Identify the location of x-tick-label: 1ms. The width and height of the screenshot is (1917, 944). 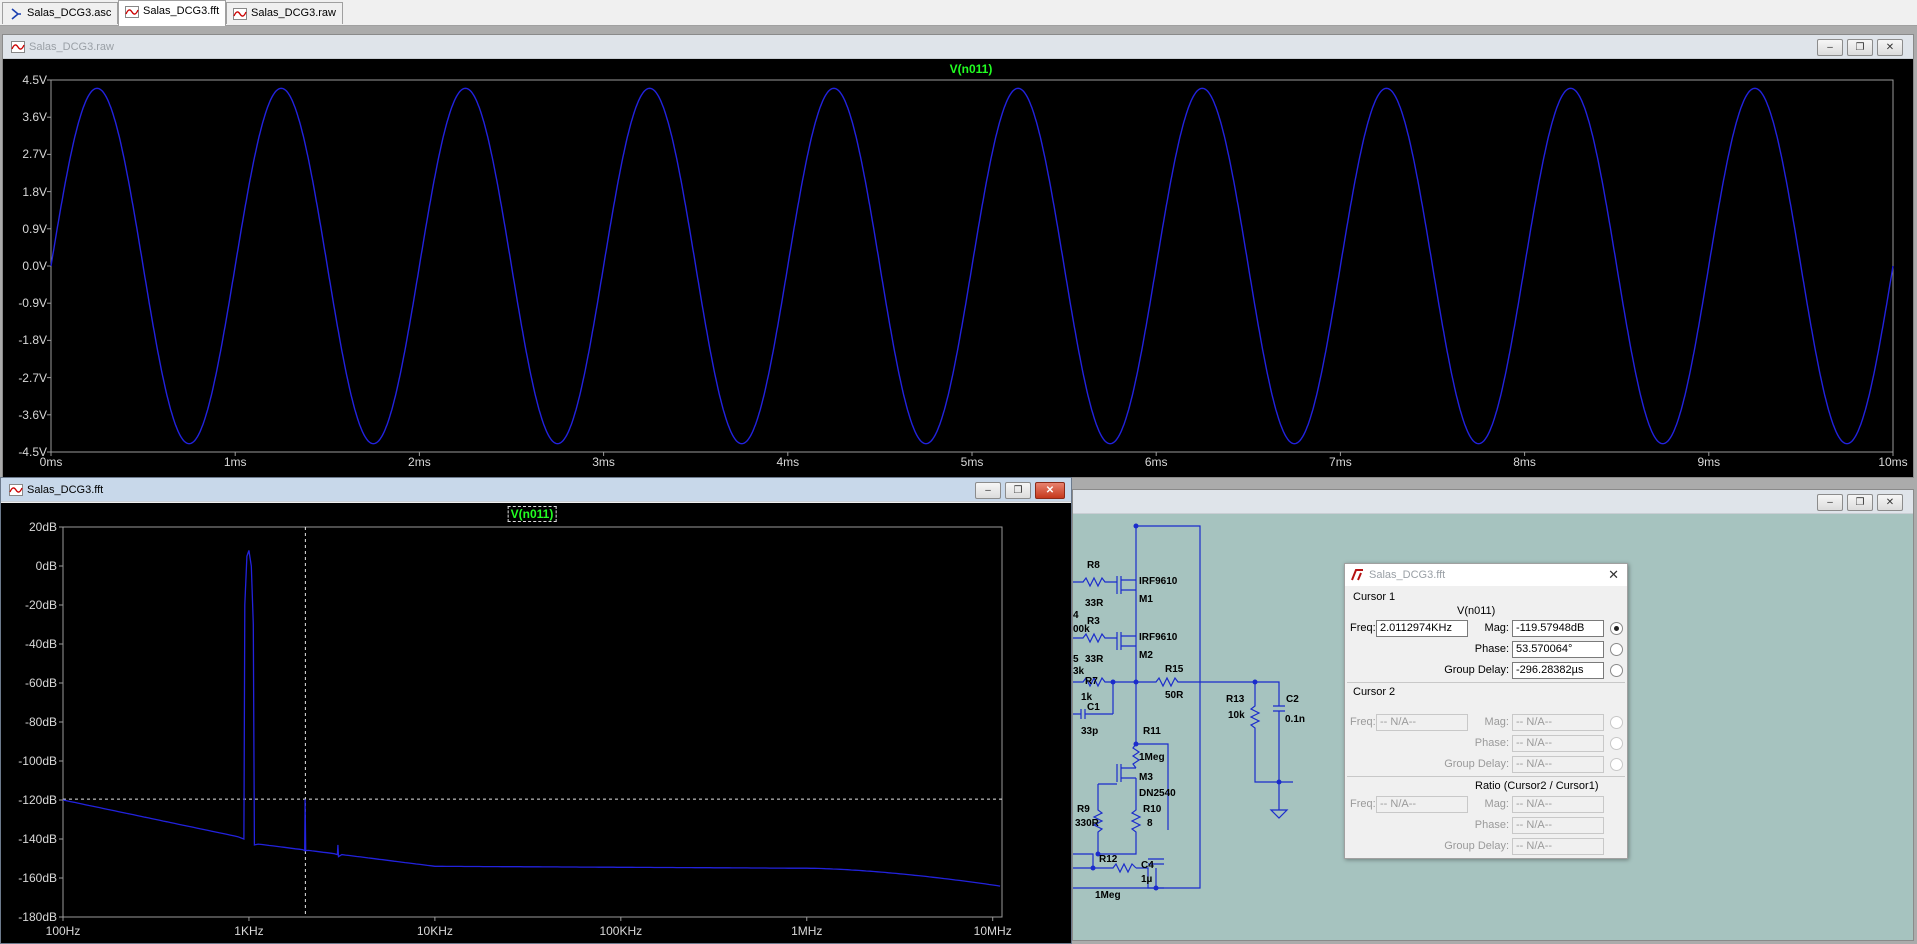
(235, 462).